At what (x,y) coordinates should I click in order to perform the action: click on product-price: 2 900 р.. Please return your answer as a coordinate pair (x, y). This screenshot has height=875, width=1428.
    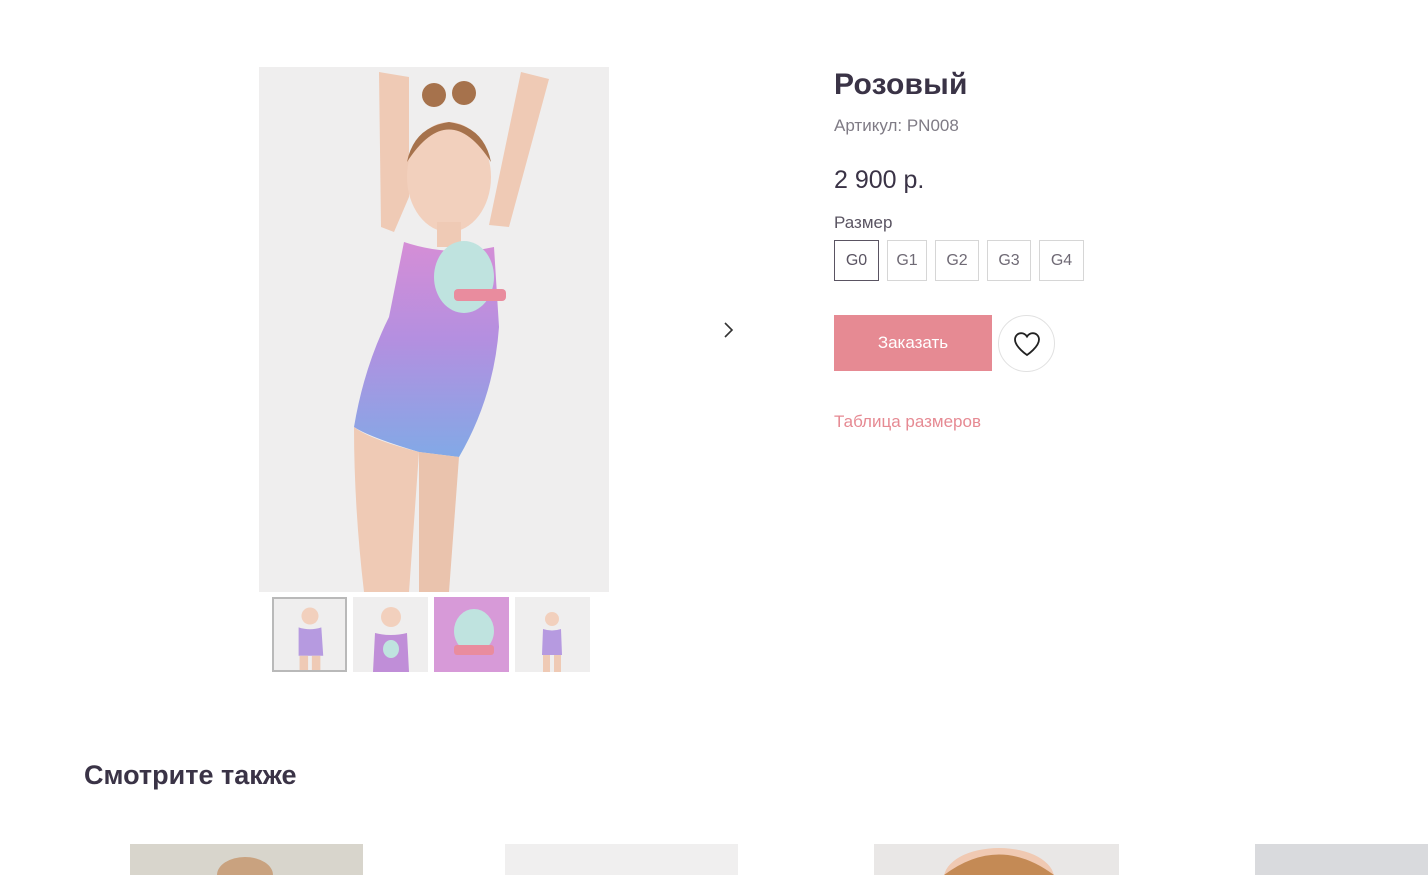
    Looking at the image, I should click on (879, 180).